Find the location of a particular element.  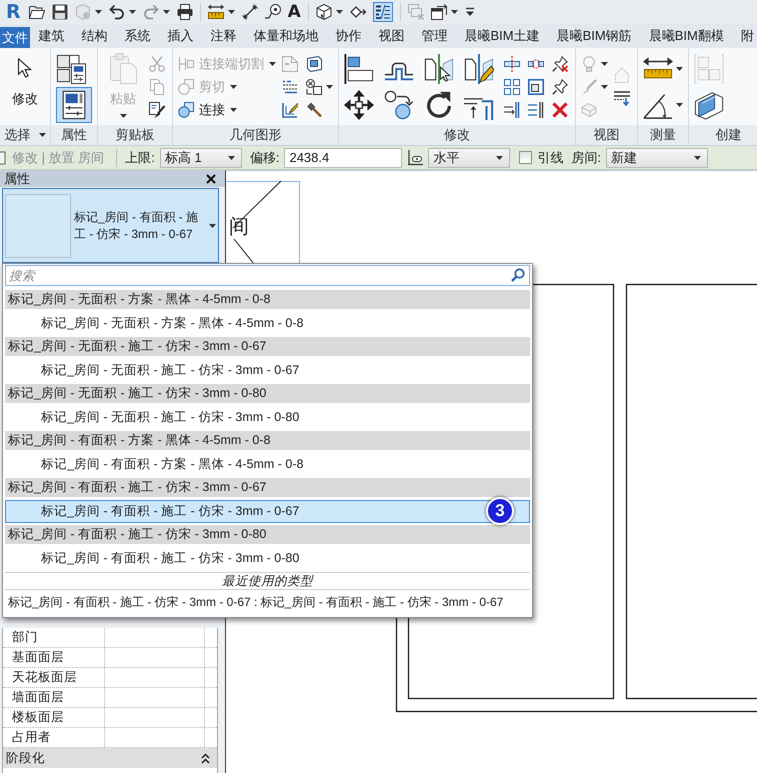

group-label: 阶段化 is located at coordinates (25, 758).